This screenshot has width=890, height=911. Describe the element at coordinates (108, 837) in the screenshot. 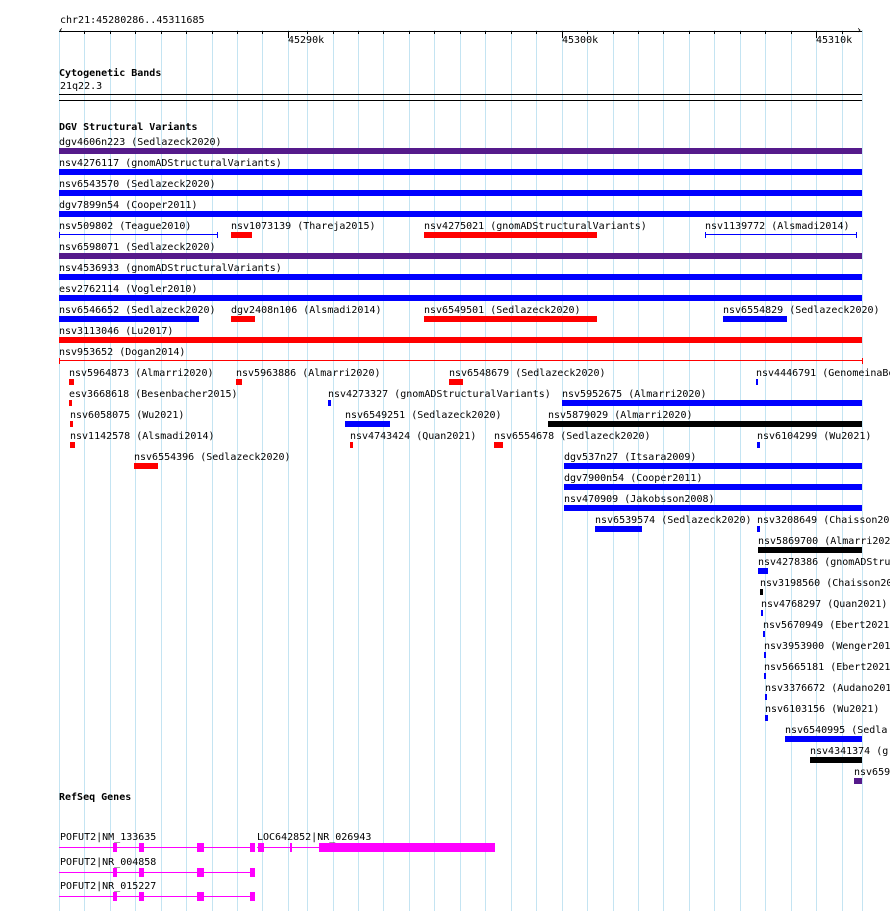

I see `gene-label-pofut2-nm-133635: POFUT2|NM_133635` at that location.